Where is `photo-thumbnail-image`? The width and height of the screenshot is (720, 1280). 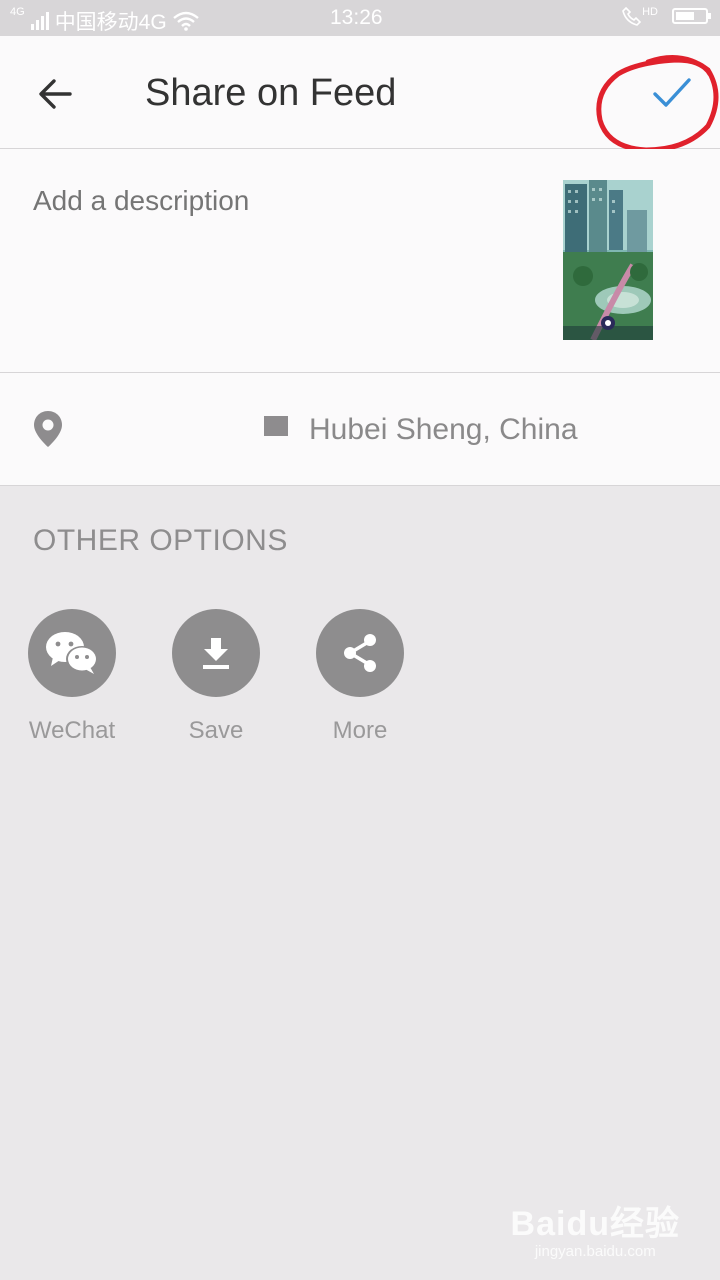 photo-thumbnail-image is located at coordinates (608, 260).